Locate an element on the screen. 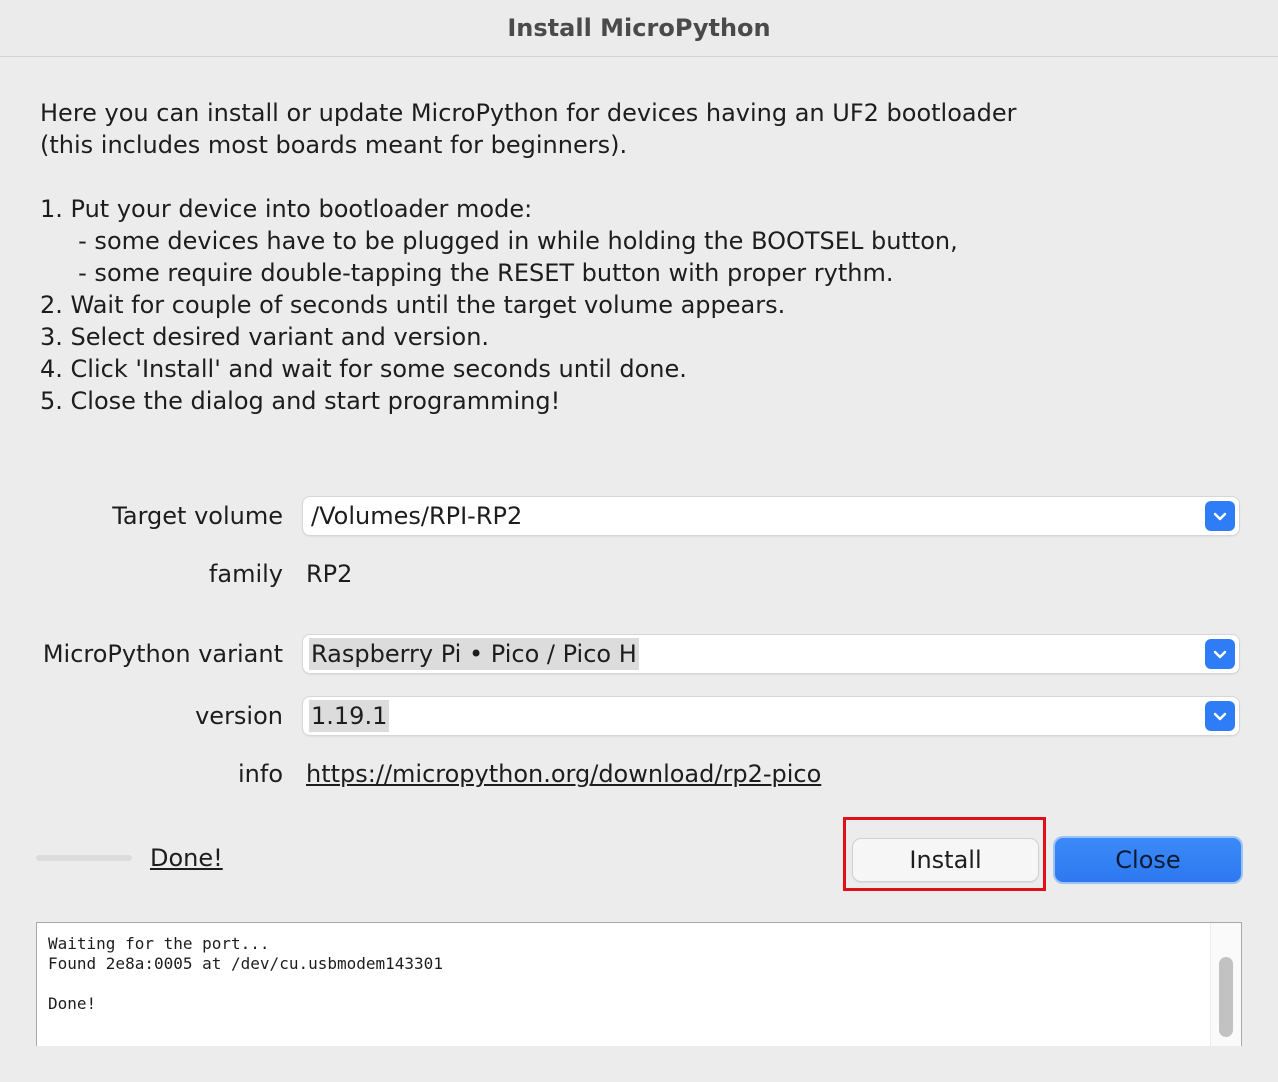 This screenshot has width=1278, height=1082. done-link: Done! is located at coordinates (186, 858).